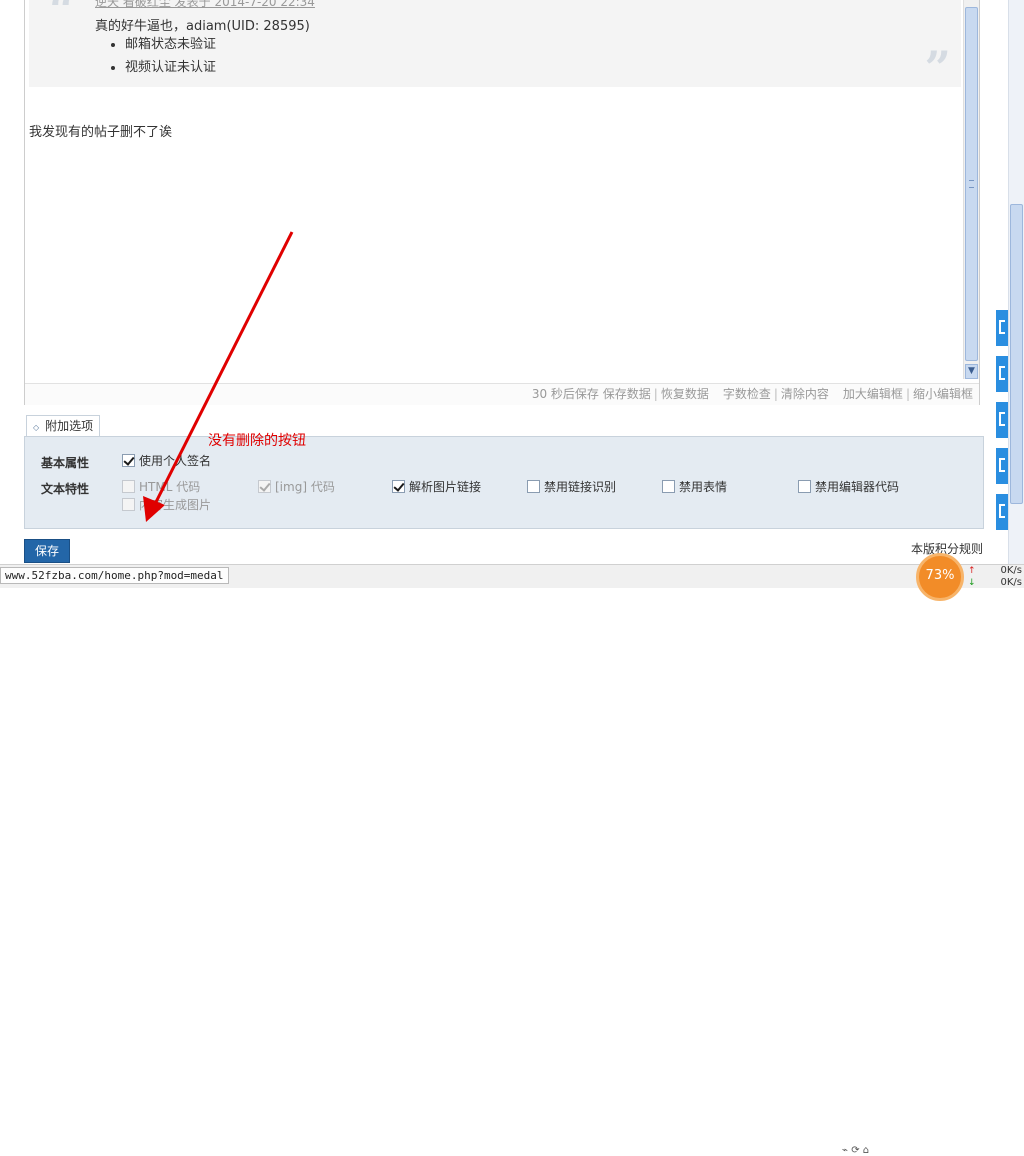  Describe the element at coordinates (627, 394) in the screenshot. I see `save-data-link: 保存数据` at that location.